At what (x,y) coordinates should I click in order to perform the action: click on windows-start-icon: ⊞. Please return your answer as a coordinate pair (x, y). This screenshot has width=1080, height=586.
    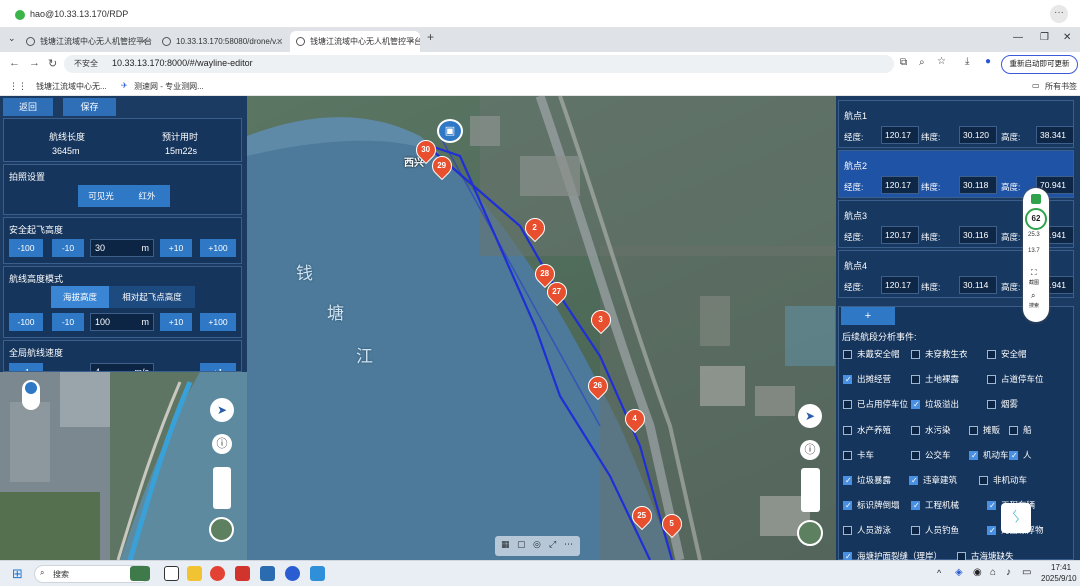
    Looking at the image, I should click on (17, 574).